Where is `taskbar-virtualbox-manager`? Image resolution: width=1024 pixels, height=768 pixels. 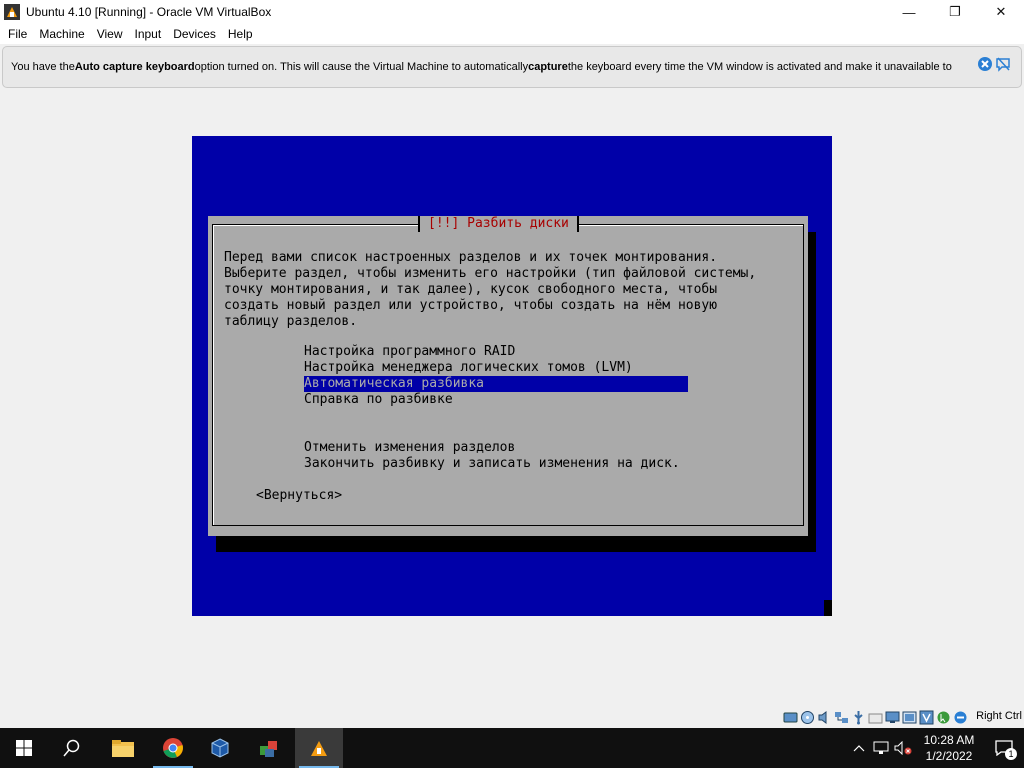 taskbar-virtualbox-manager is located at coordinates (220, 748).